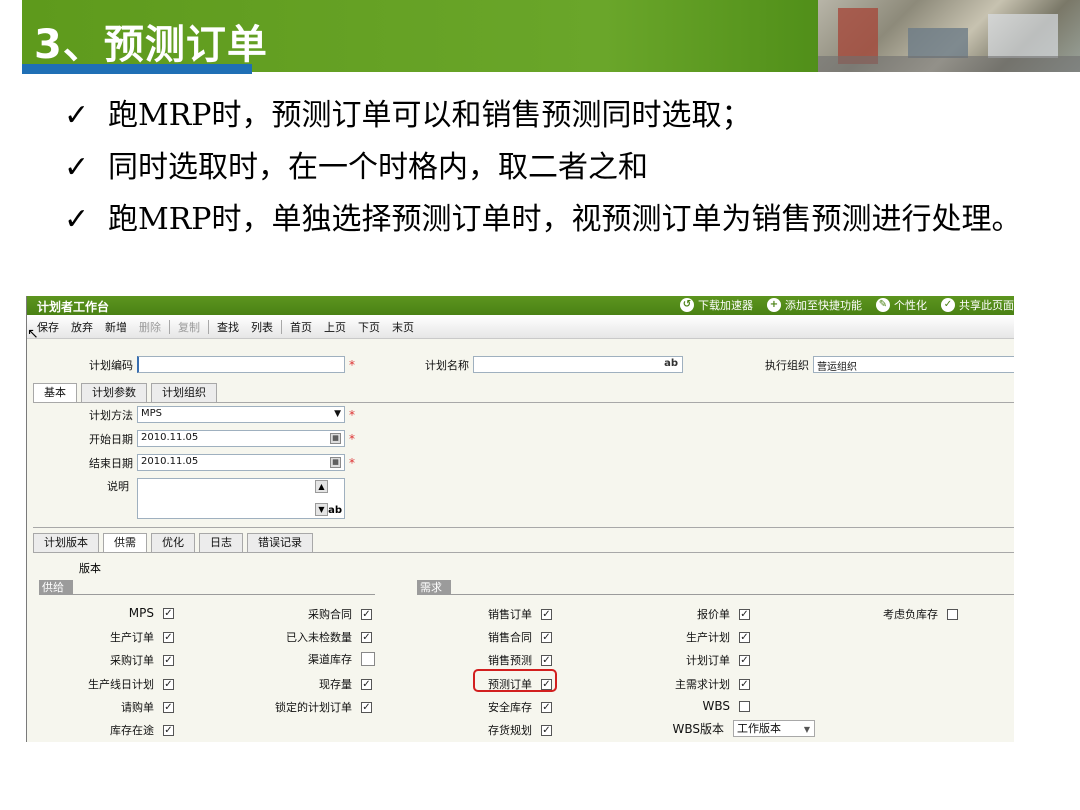 This screenshot has width=1080, height=810. Describe the element at coordinates (369, 327) in the screenshot. I see `next-page-button: 下页` at that location.